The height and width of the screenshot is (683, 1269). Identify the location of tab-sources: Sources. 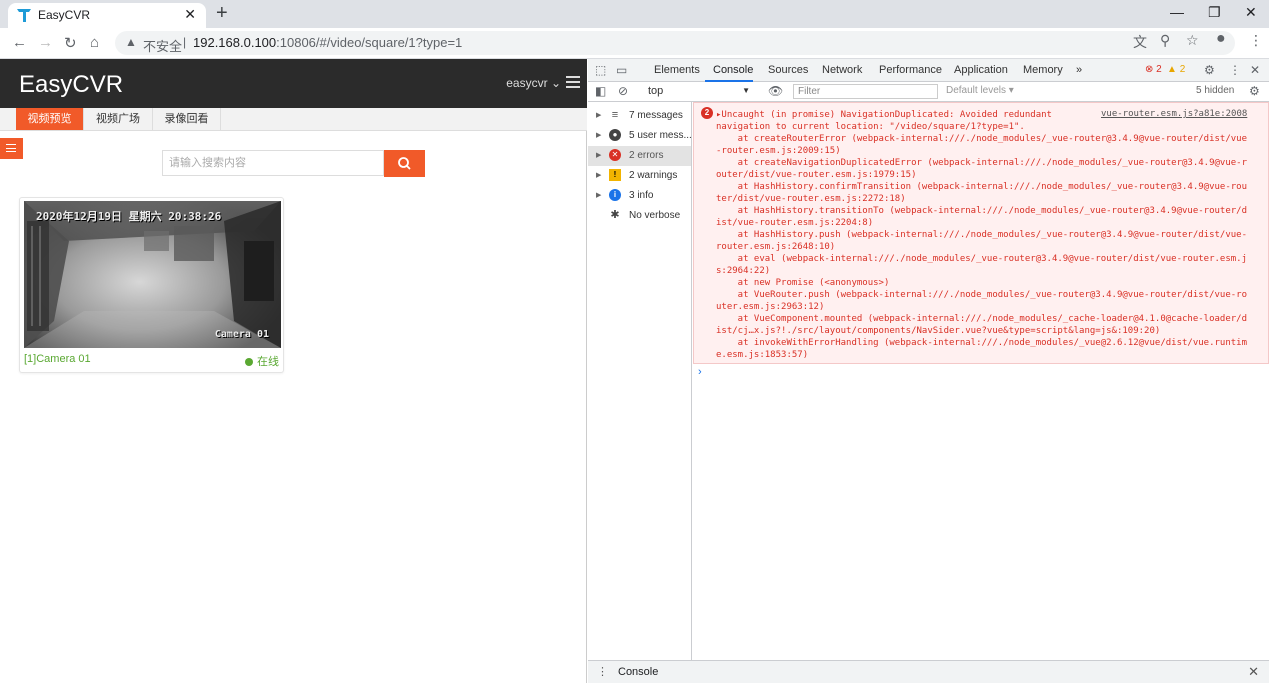
(788, 70).